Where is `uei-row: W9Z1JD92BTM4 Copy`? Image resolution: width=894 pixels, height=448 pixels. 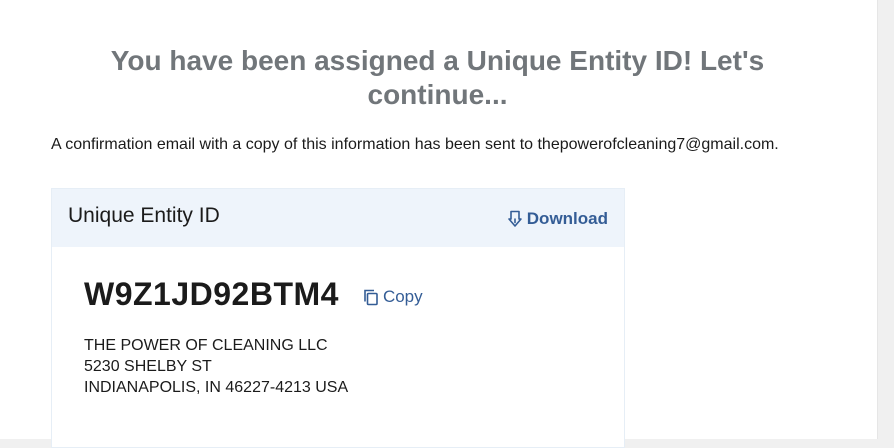 uei-row: W9Z1JD92BTM4 Copy is located at coordinates (253, 294).